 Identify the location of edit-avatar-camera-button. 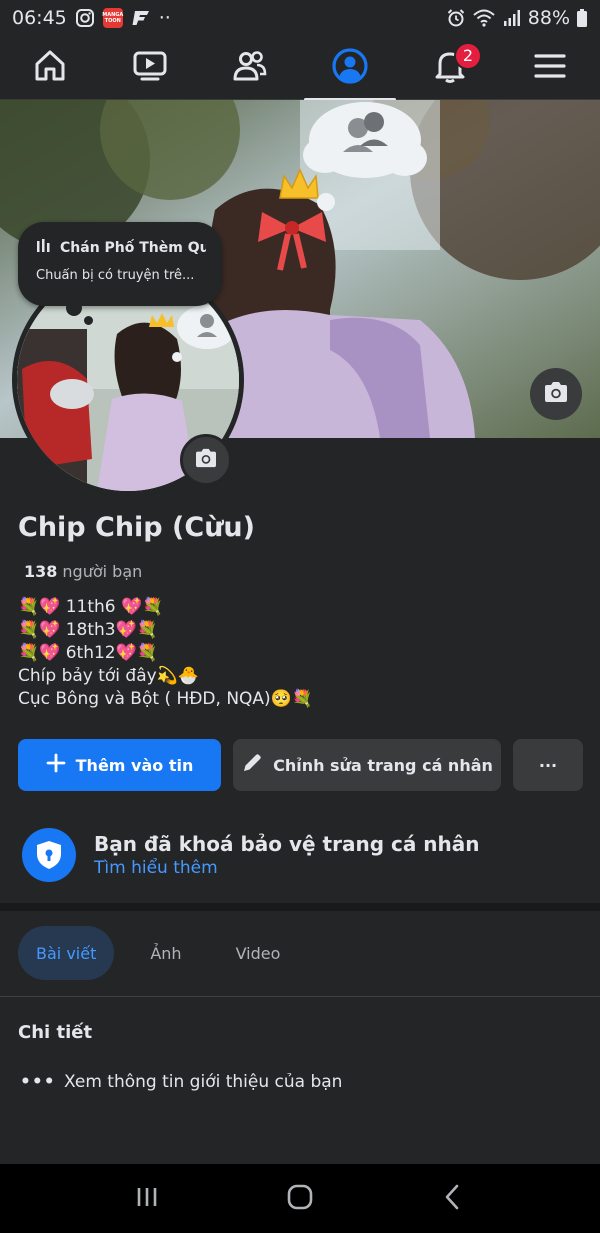
(206, 460).